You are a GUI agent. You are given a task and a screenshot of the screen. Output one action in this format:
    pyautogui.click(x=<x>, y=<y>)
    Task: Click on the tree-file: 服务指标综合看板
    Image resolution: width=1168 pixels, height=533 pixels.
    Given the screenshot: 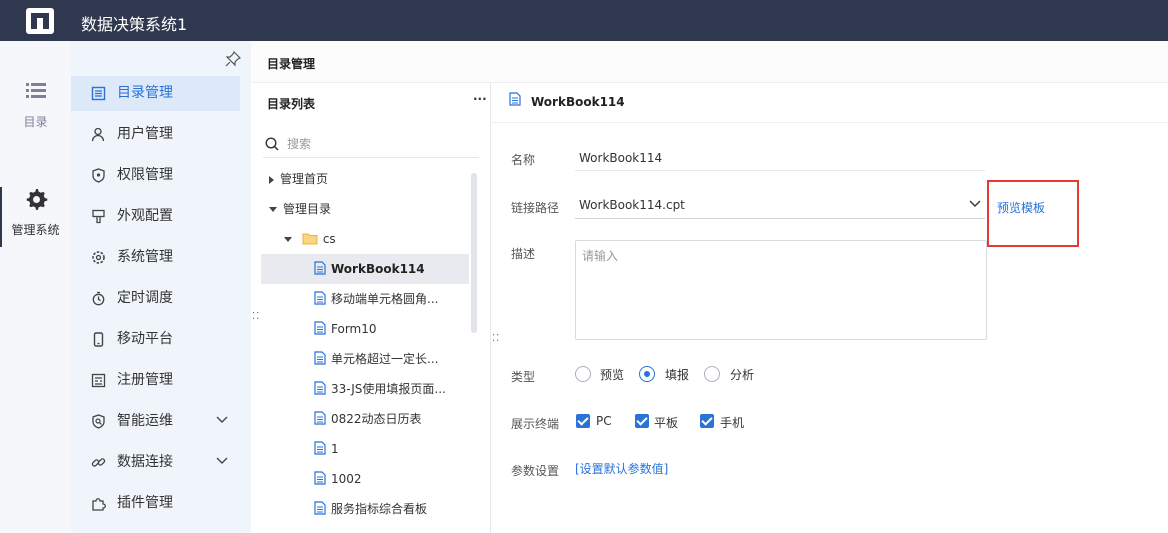 What is the action you would take?
    pyautogui.click(x=391, y=509)
    